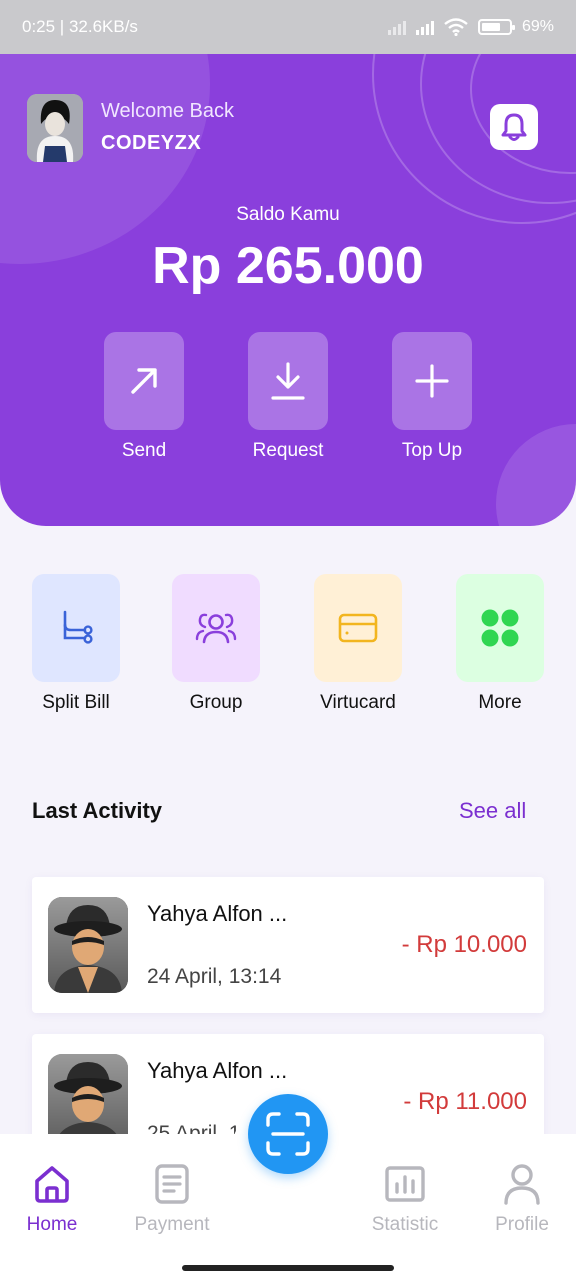  What do you see at coordinates (500, 702) in the screenshot?
I see `more-label: More` at bounding box center [500, 702].